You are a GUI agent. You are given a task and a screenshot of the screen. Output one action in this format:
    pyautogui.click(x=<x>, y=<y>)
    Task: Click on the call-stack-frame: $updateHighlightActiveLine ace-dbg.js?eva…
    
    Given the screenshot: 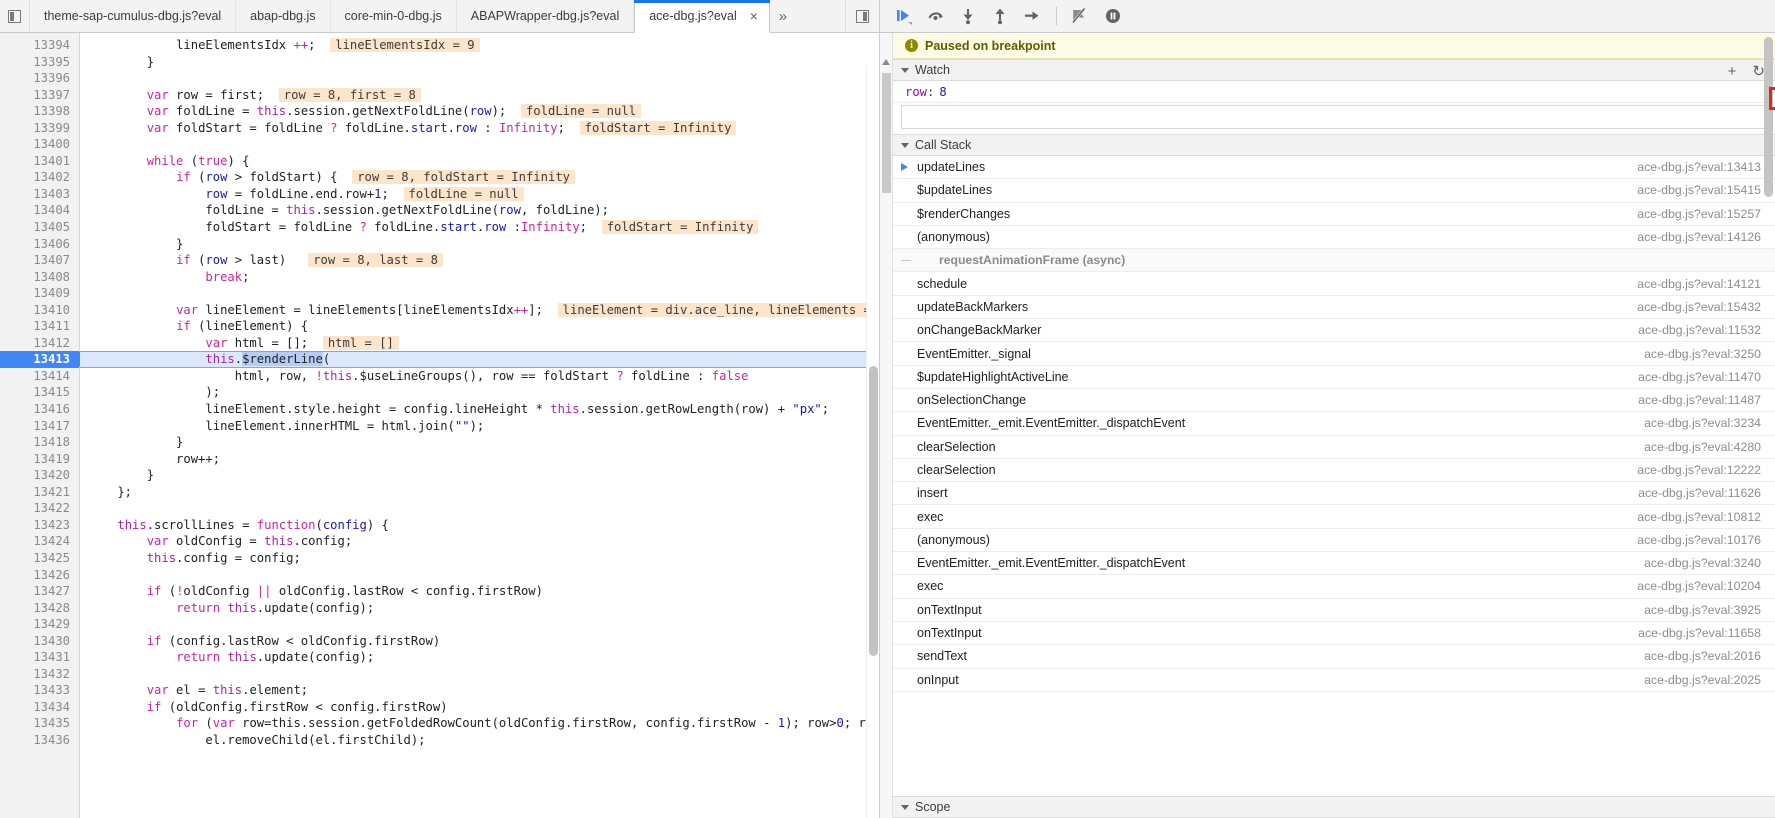 What is the action you would take?
    pyautogui.click(x=1334, y=377)
    